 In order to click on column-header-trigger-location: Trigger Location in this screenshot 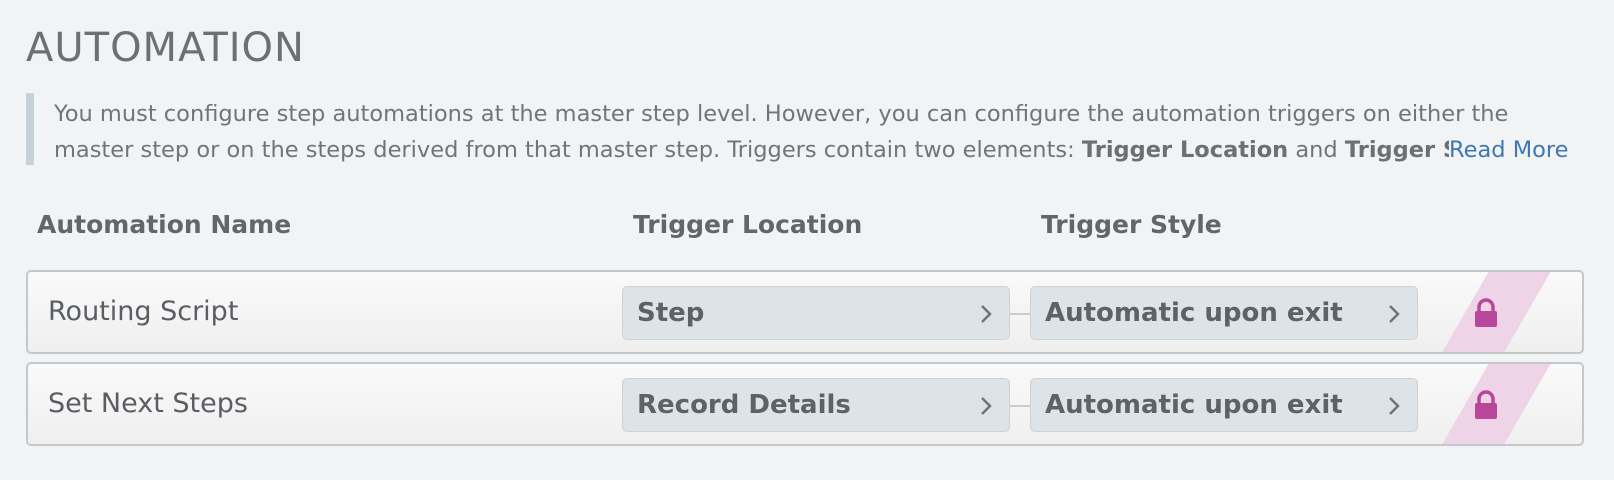, I will do `click(748, 224)`.